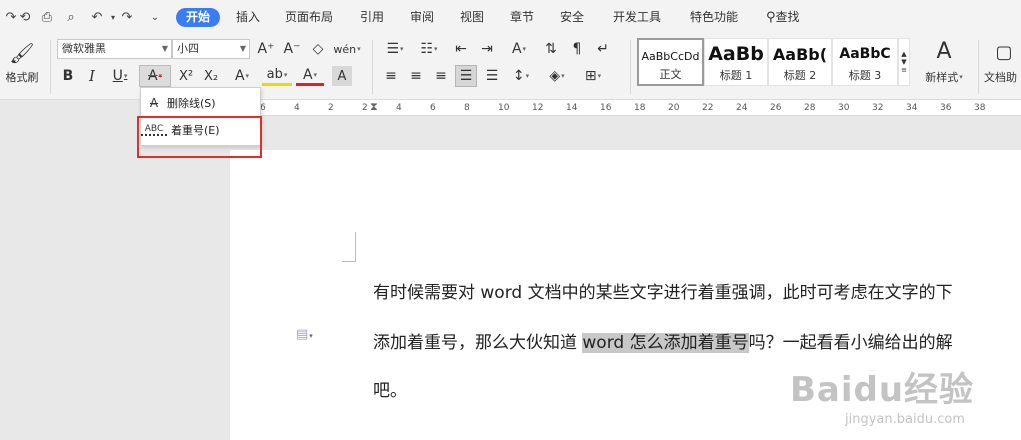 Image resolution: width=1021 pixels, height=440 pixels. I want to click on tab-insert: 插入, so click(248, 17).